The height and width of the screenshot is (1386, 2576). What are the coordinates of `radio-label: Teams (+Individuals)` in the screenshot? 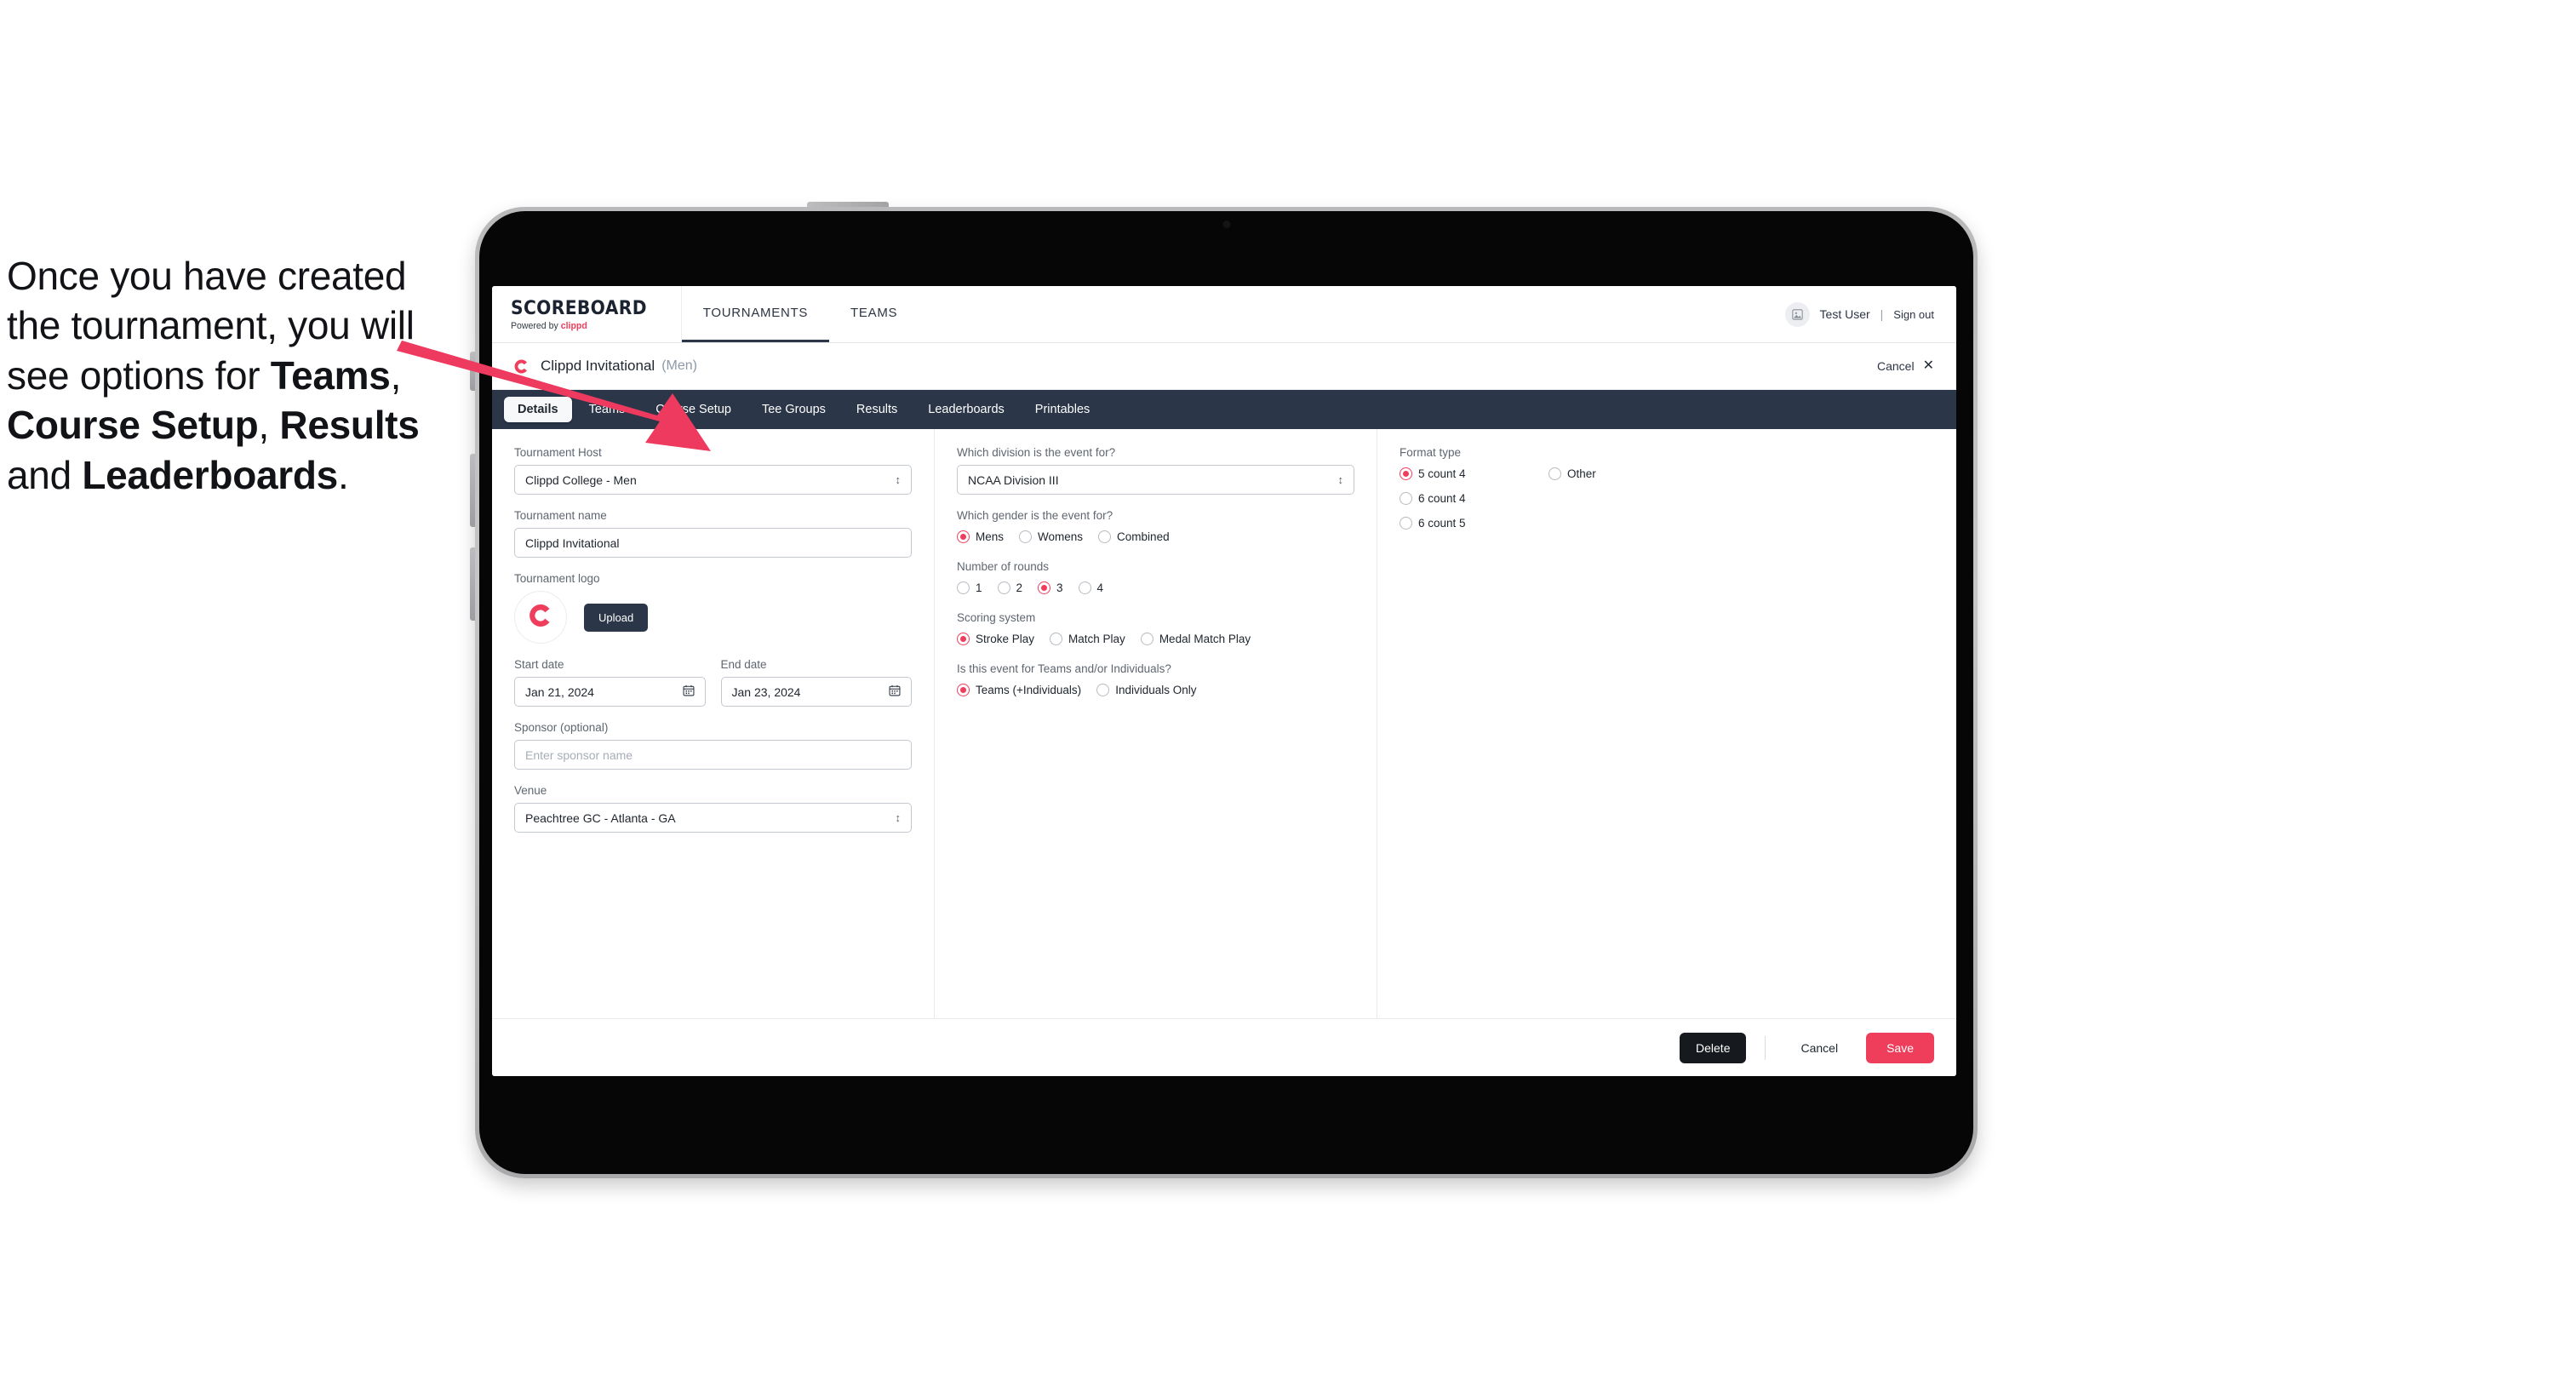 It's located at (1029, 690).